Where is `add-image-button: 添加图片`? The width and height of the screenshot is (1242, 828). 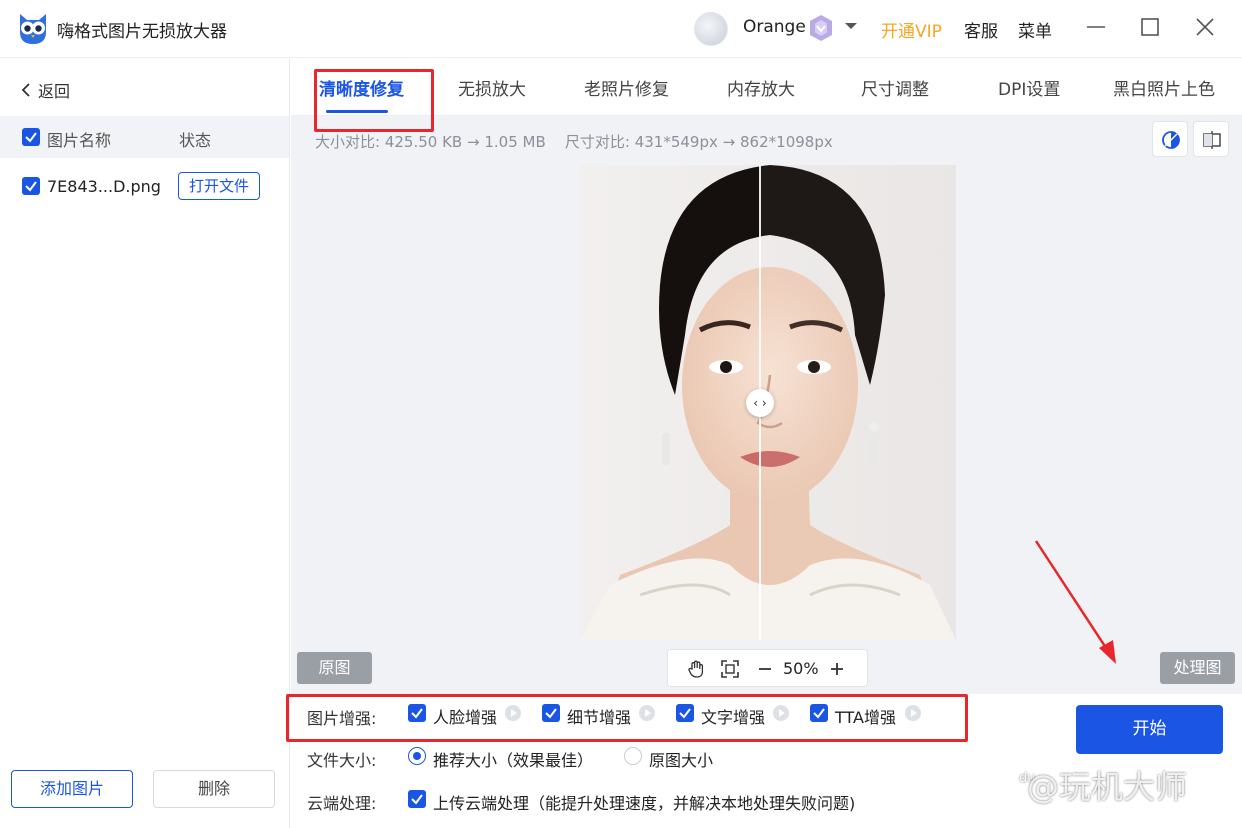 add-image-button: 添加图片 is located at coordinates (72, 789).